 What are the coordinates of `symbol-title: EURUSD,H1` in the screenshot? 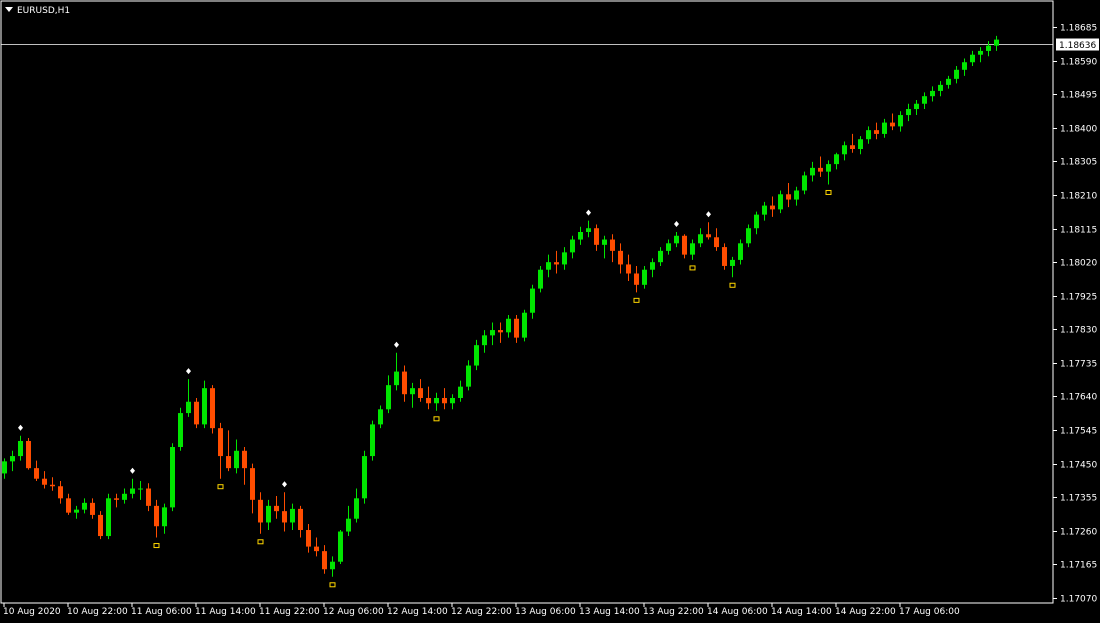 It's located at (43, 11).